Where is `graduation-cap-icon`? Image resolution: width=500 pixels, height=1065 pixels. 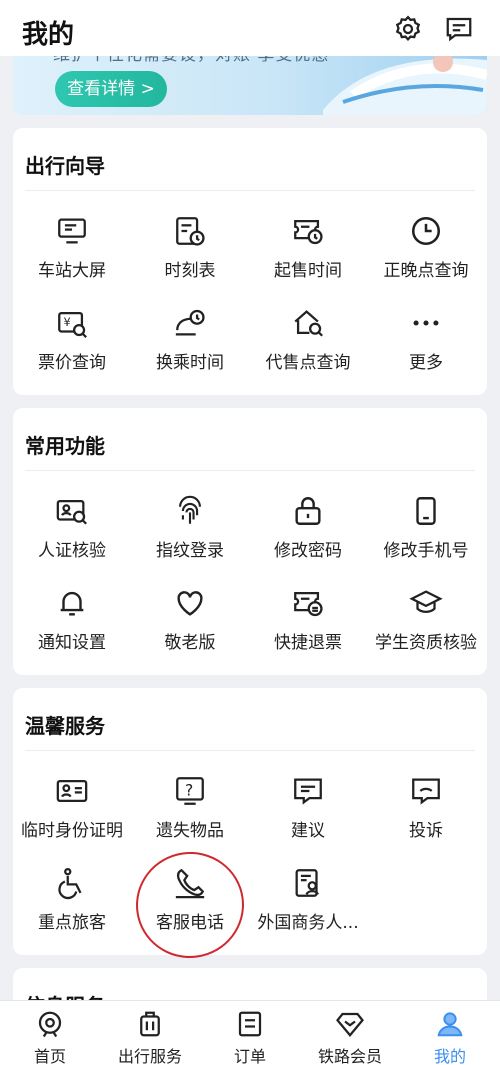 graduation-cap-icon is located at coordinates (426, 601).